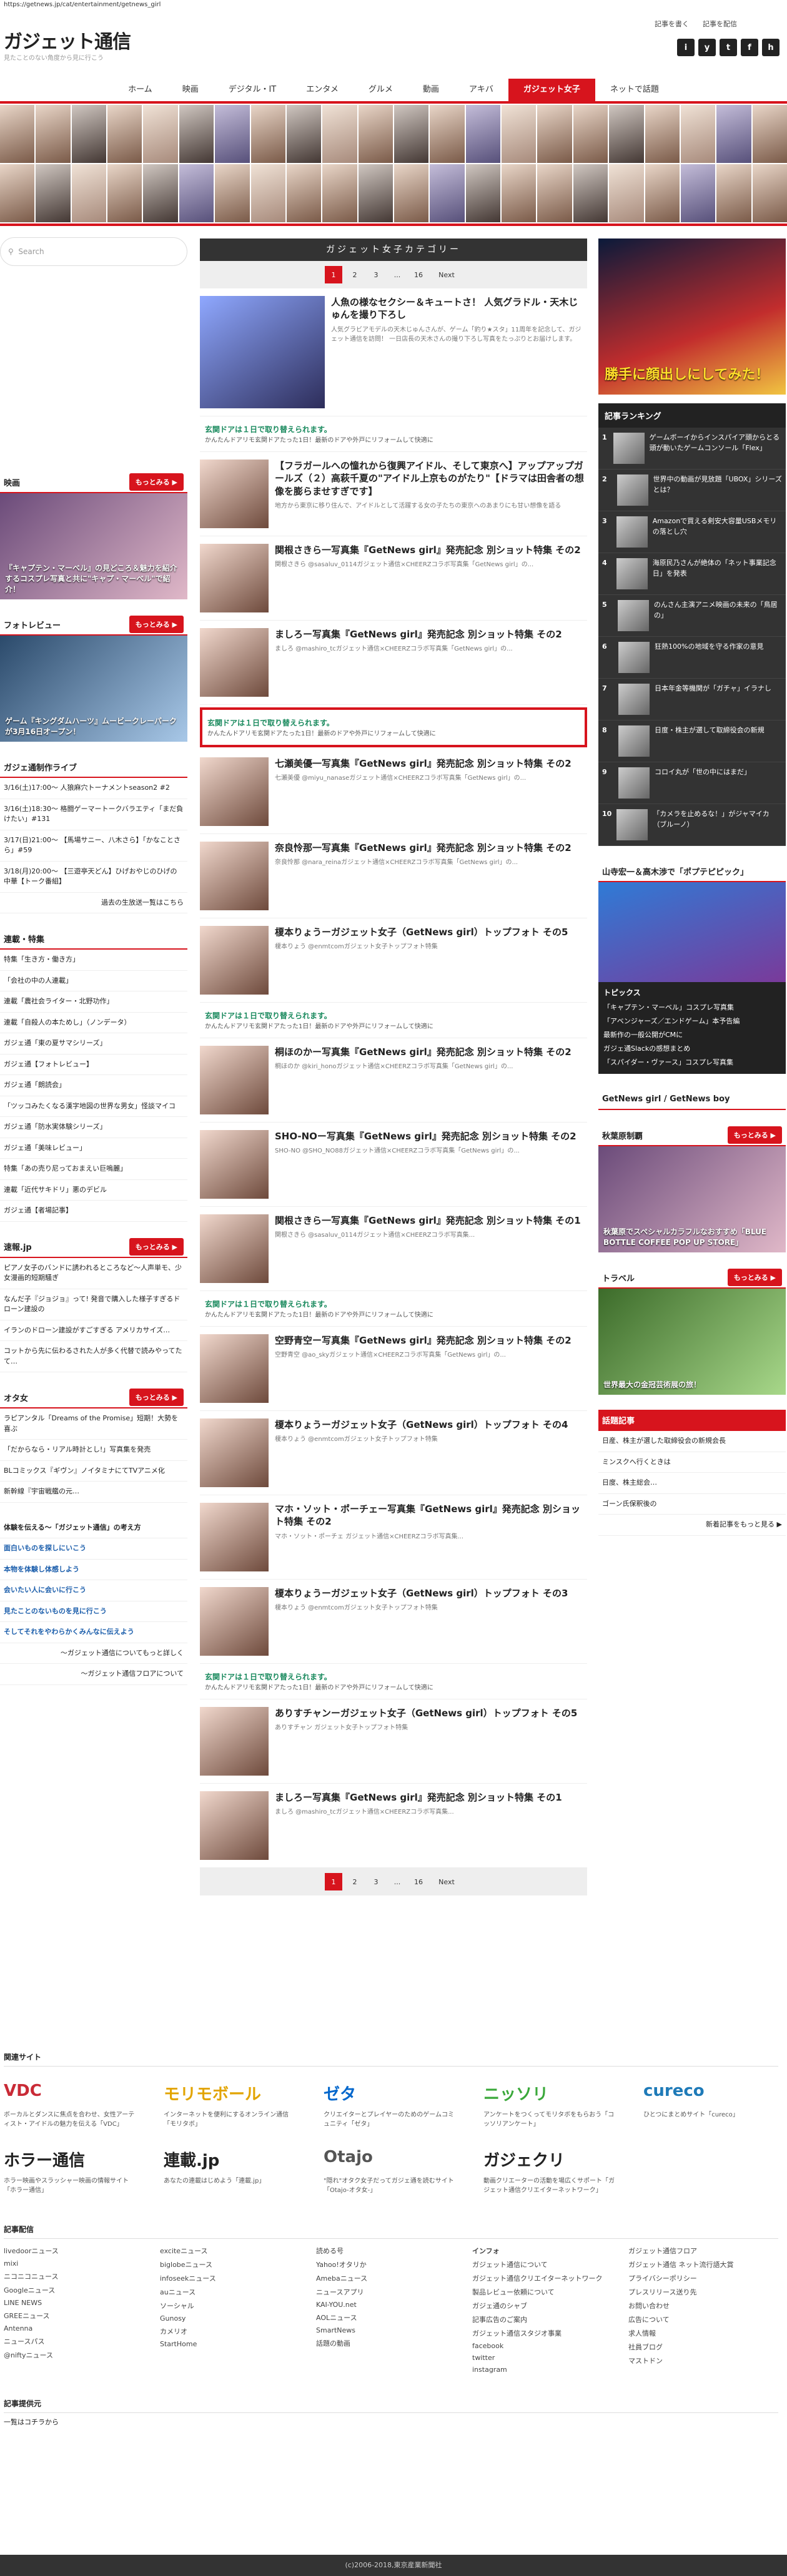  I want to click on nav-item: 映画, so click(190, 90).